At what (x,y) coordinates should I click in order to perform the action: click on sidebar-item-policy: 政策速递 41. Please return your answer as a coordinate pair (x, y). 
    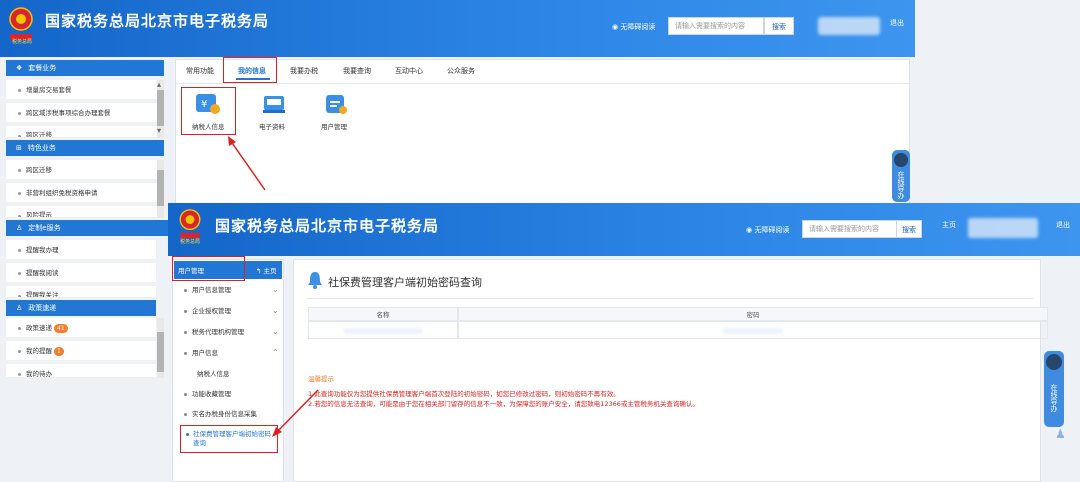
    Looking at the image, I should click on (81, 328).